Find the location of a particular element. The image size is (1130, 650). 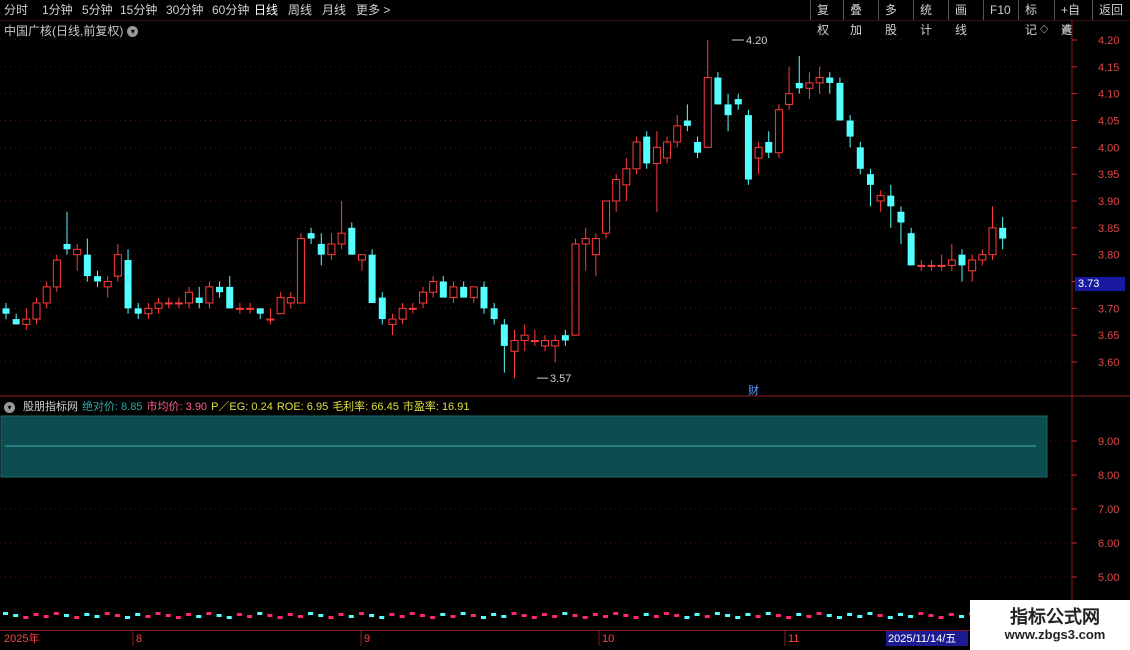

indicator-dropdown-icon: ▾ is located at coordinates (9, 407).